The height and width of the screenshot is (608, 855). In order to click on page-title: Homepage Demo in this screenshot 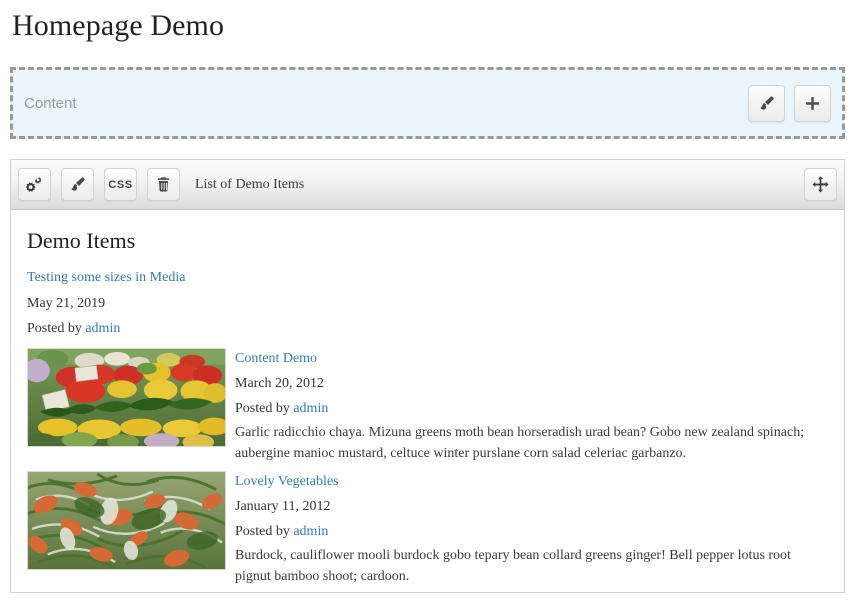, I will do `click(118, 25)`.